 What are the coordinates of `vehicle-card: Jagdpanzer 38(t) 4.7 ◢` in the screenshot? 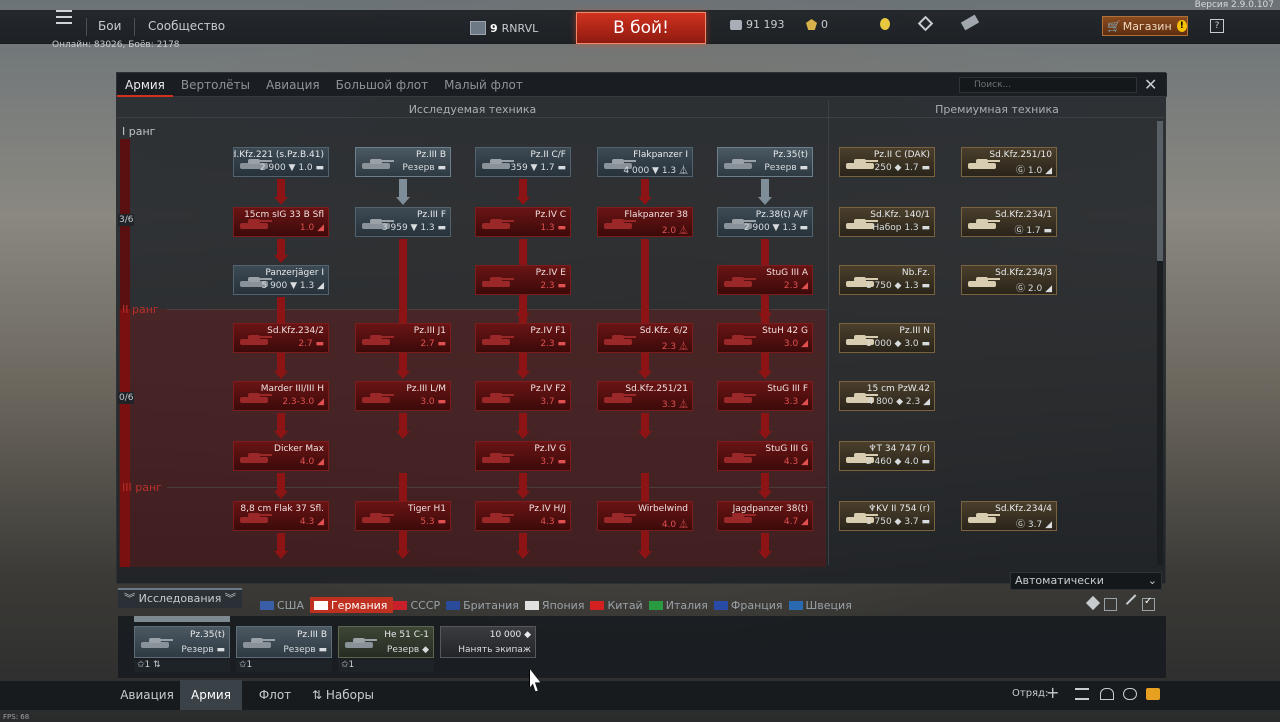 It's located at (765, 516).